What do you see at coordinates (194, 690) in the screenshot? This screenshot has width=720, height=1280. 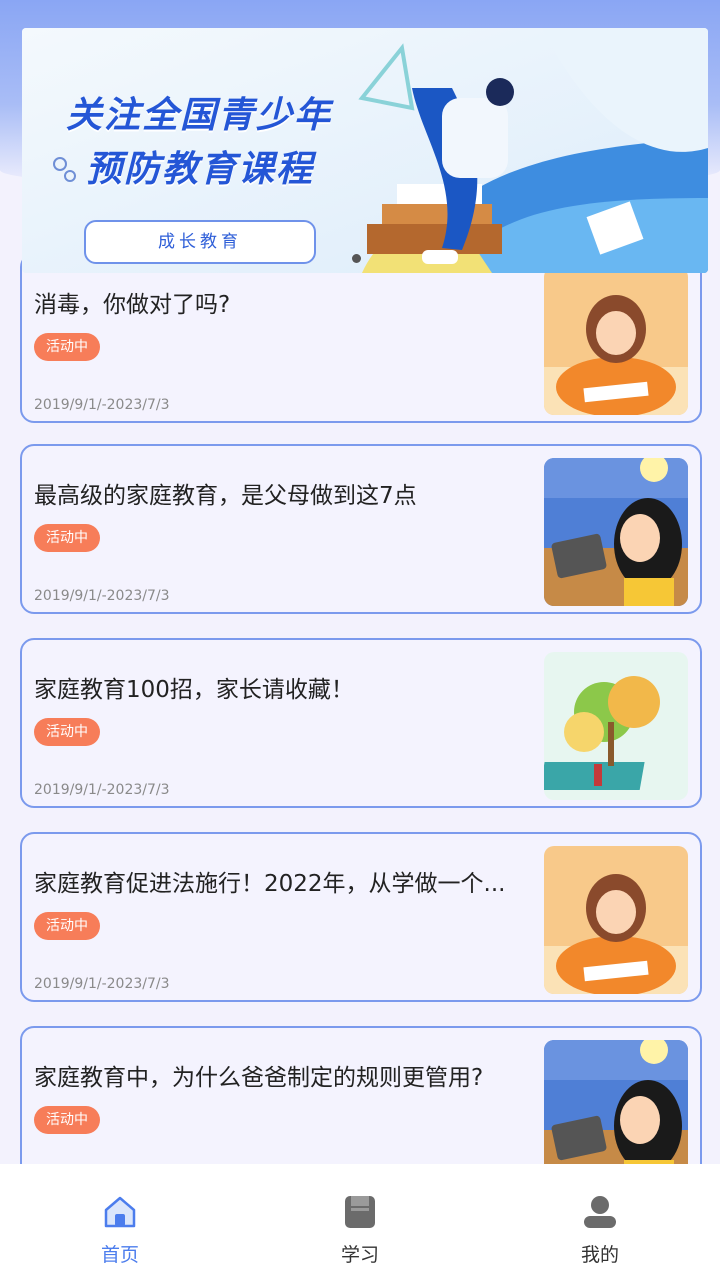 I see `article-title: 家庭教育100招，家长请收藏！` at bounding box center [194, 690].